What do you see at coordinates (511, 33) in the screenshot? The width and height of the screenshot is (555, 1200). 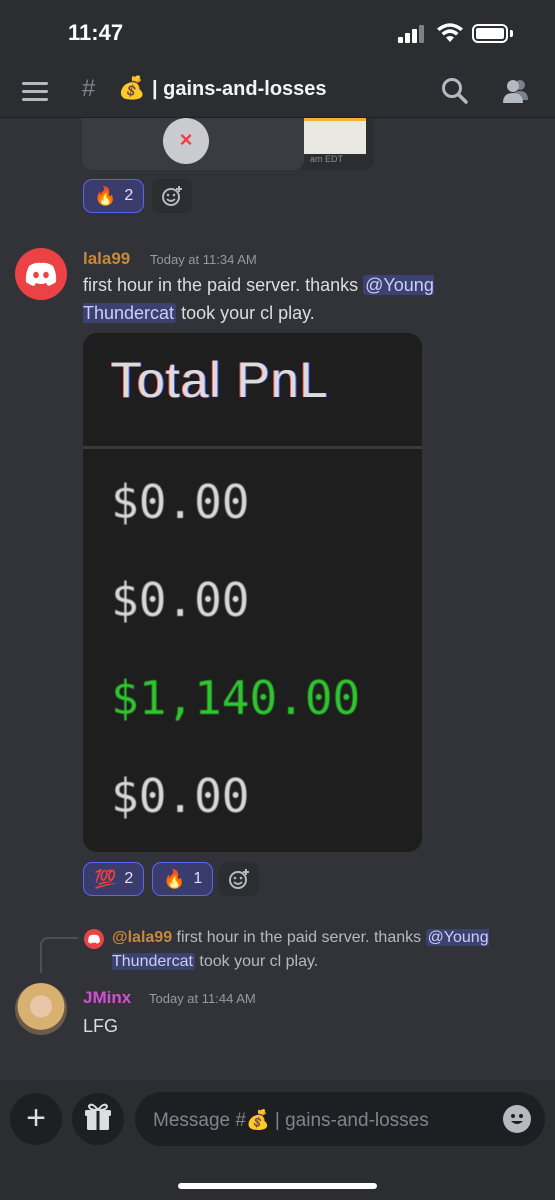 I see `battery-cap` at bounding box center [511, 33].